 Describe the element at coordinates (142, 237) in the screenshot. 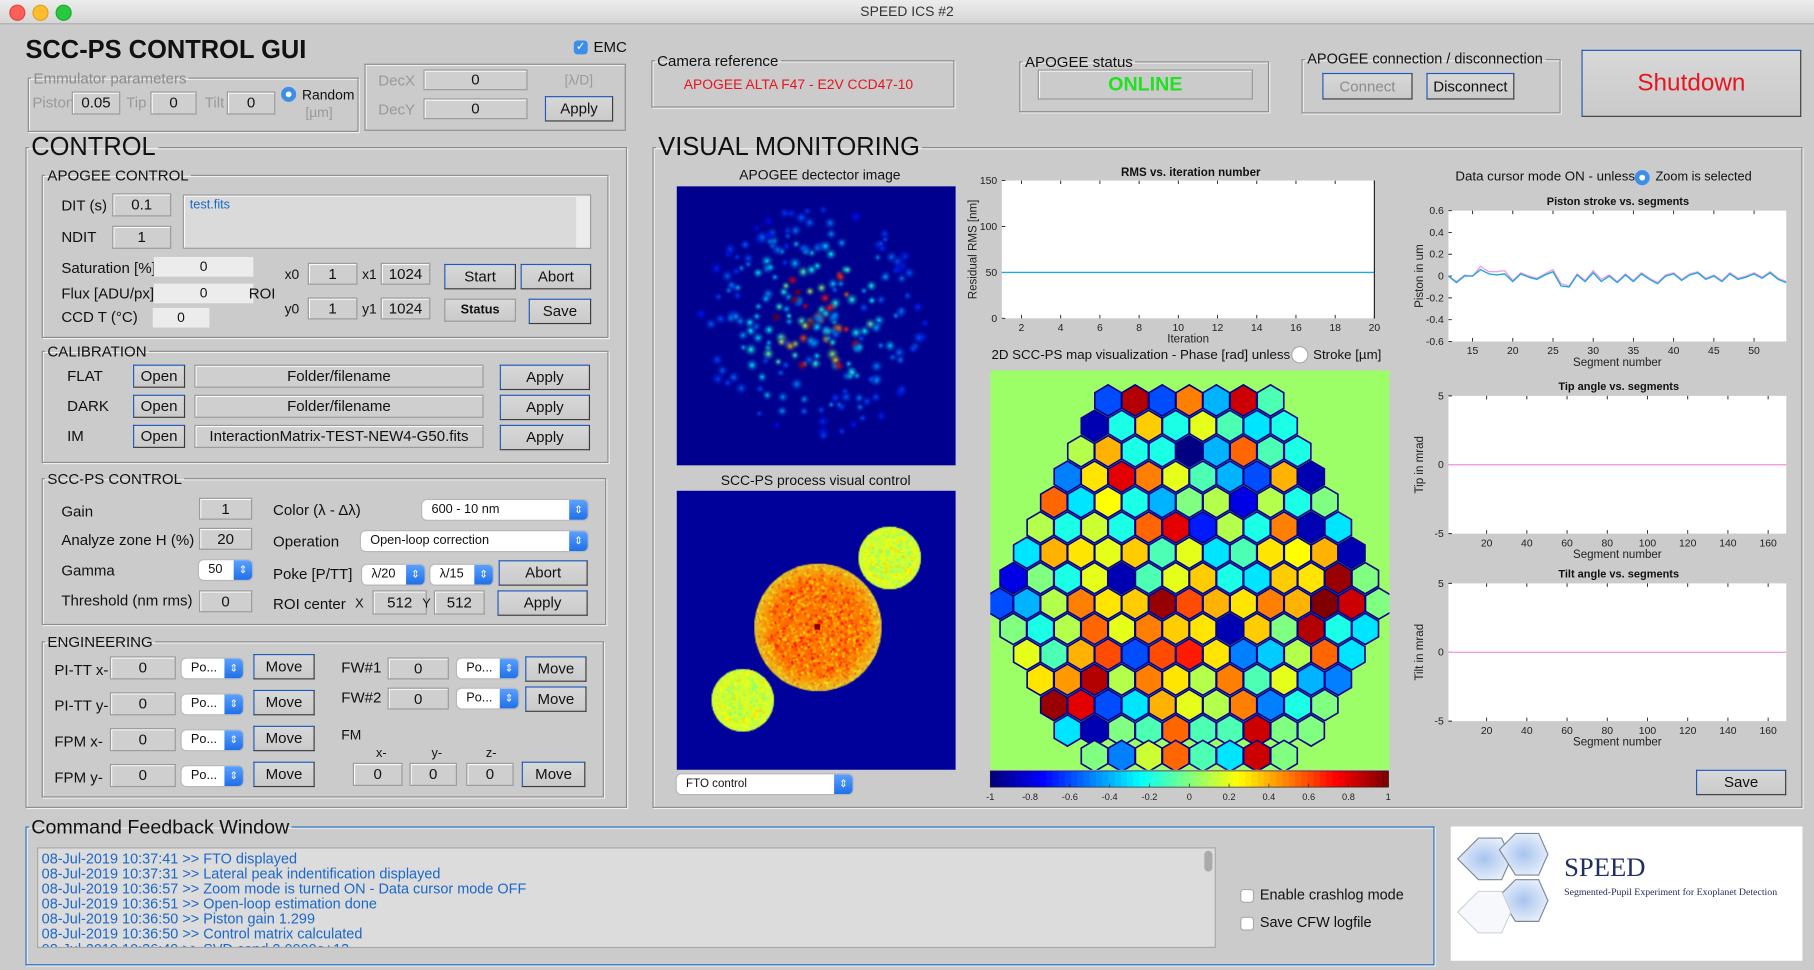

I see `ndit-input: 1` at that location.